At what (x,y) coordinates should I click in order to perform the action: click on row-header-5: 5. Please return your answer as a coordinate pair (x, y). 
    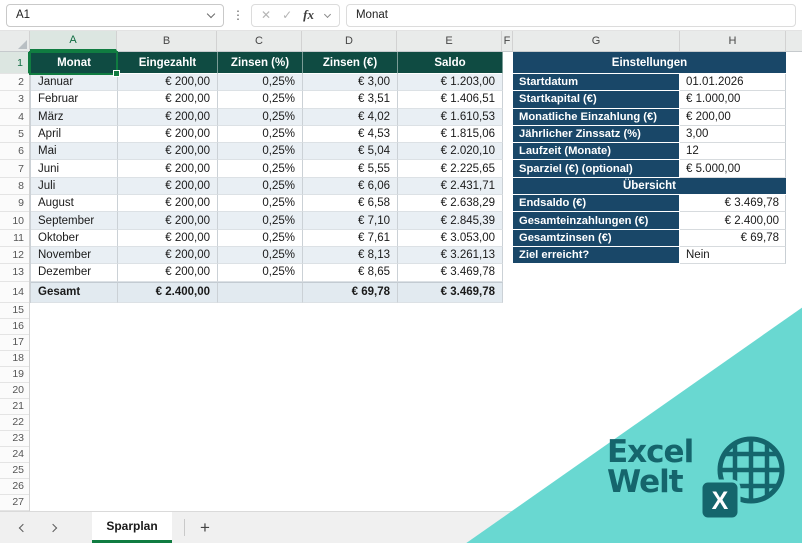
    Looking at the image, I should click on (14, 135).